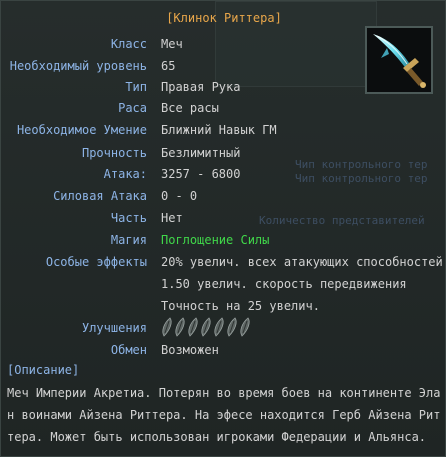 The width and height of the screenshot is (446, 457). What do you see at coordinates (81, 130) in the screenshot?
I see `stat-label: Необходимое Умение` at bounding box center [81, 130].